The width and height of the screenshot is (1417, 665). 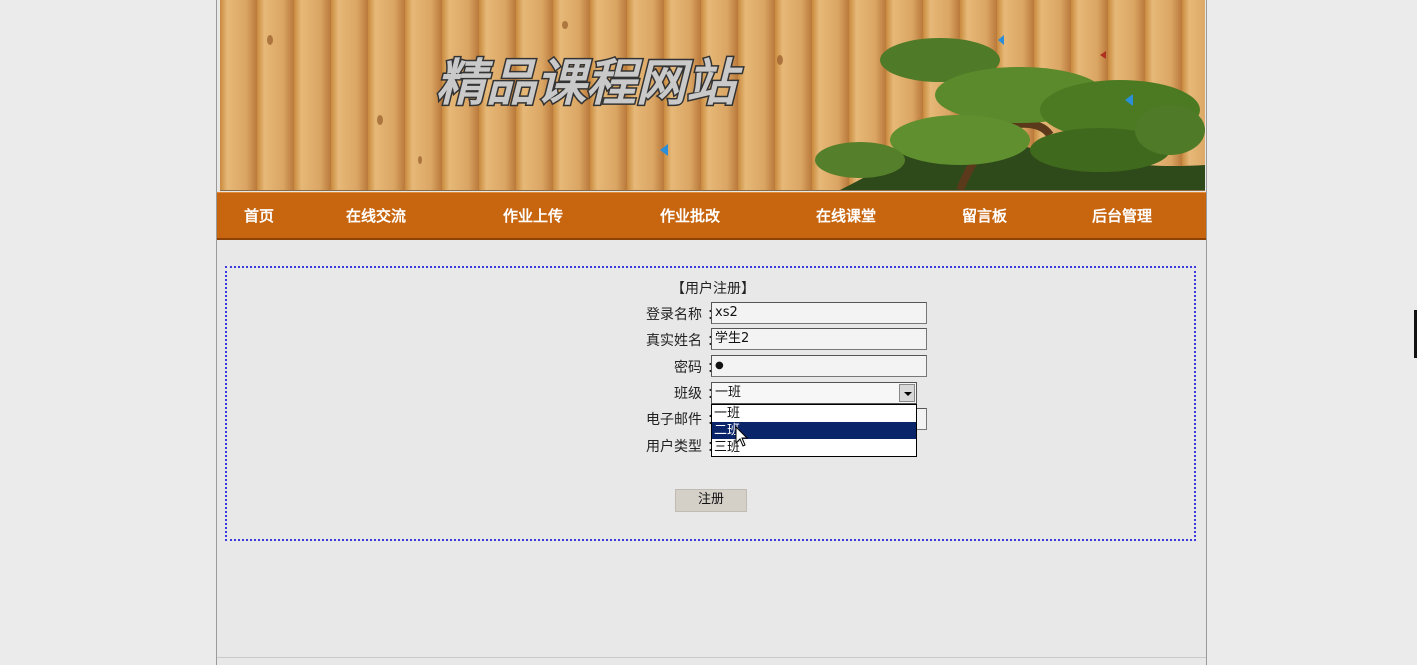 I want to click on class-select-value: 一班, so click(x=728, y=392).